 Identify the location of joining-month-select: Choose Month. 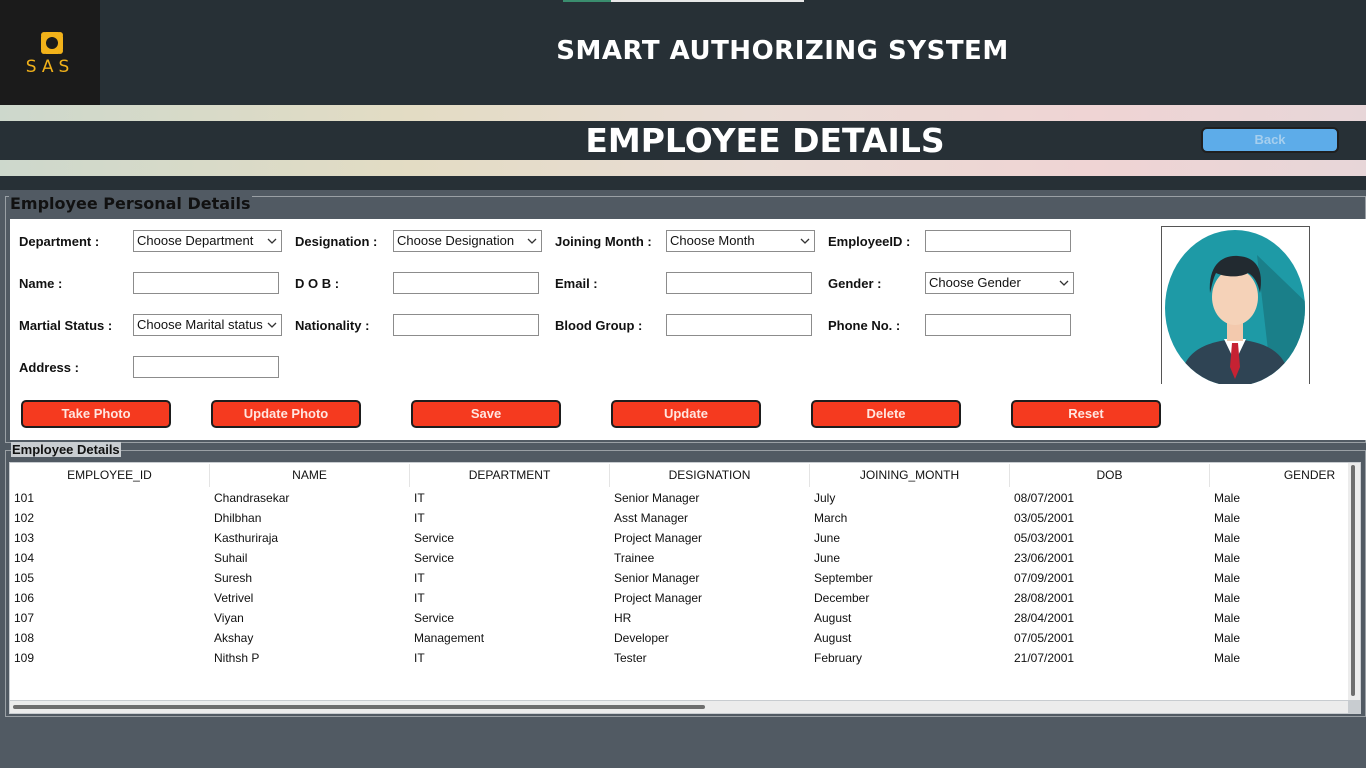
(740, 241).